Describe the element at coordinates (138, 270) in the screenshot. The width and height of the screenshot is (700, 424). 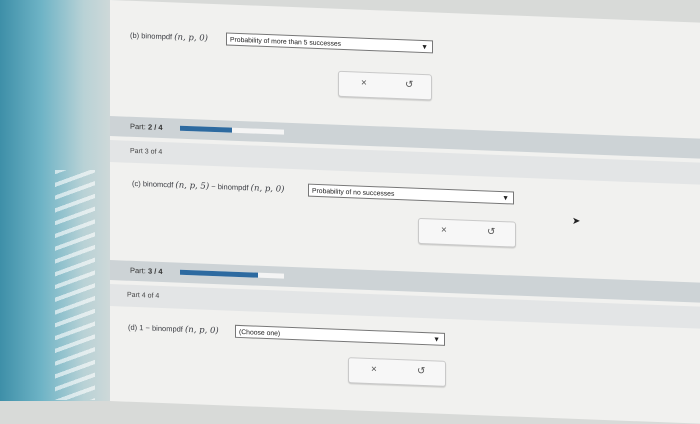
I see `progress-label-3-text: Part:` at that location.